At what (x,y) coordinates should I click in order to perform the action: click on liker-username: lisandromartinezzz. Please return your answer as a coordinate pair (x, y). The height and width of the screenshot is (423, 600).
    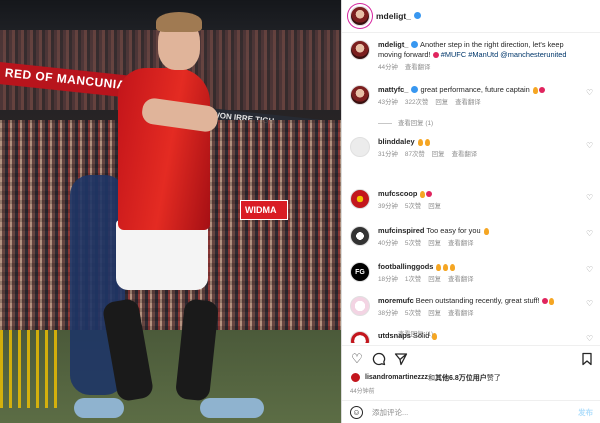
    Looking at the image, I should click on (396, 377).